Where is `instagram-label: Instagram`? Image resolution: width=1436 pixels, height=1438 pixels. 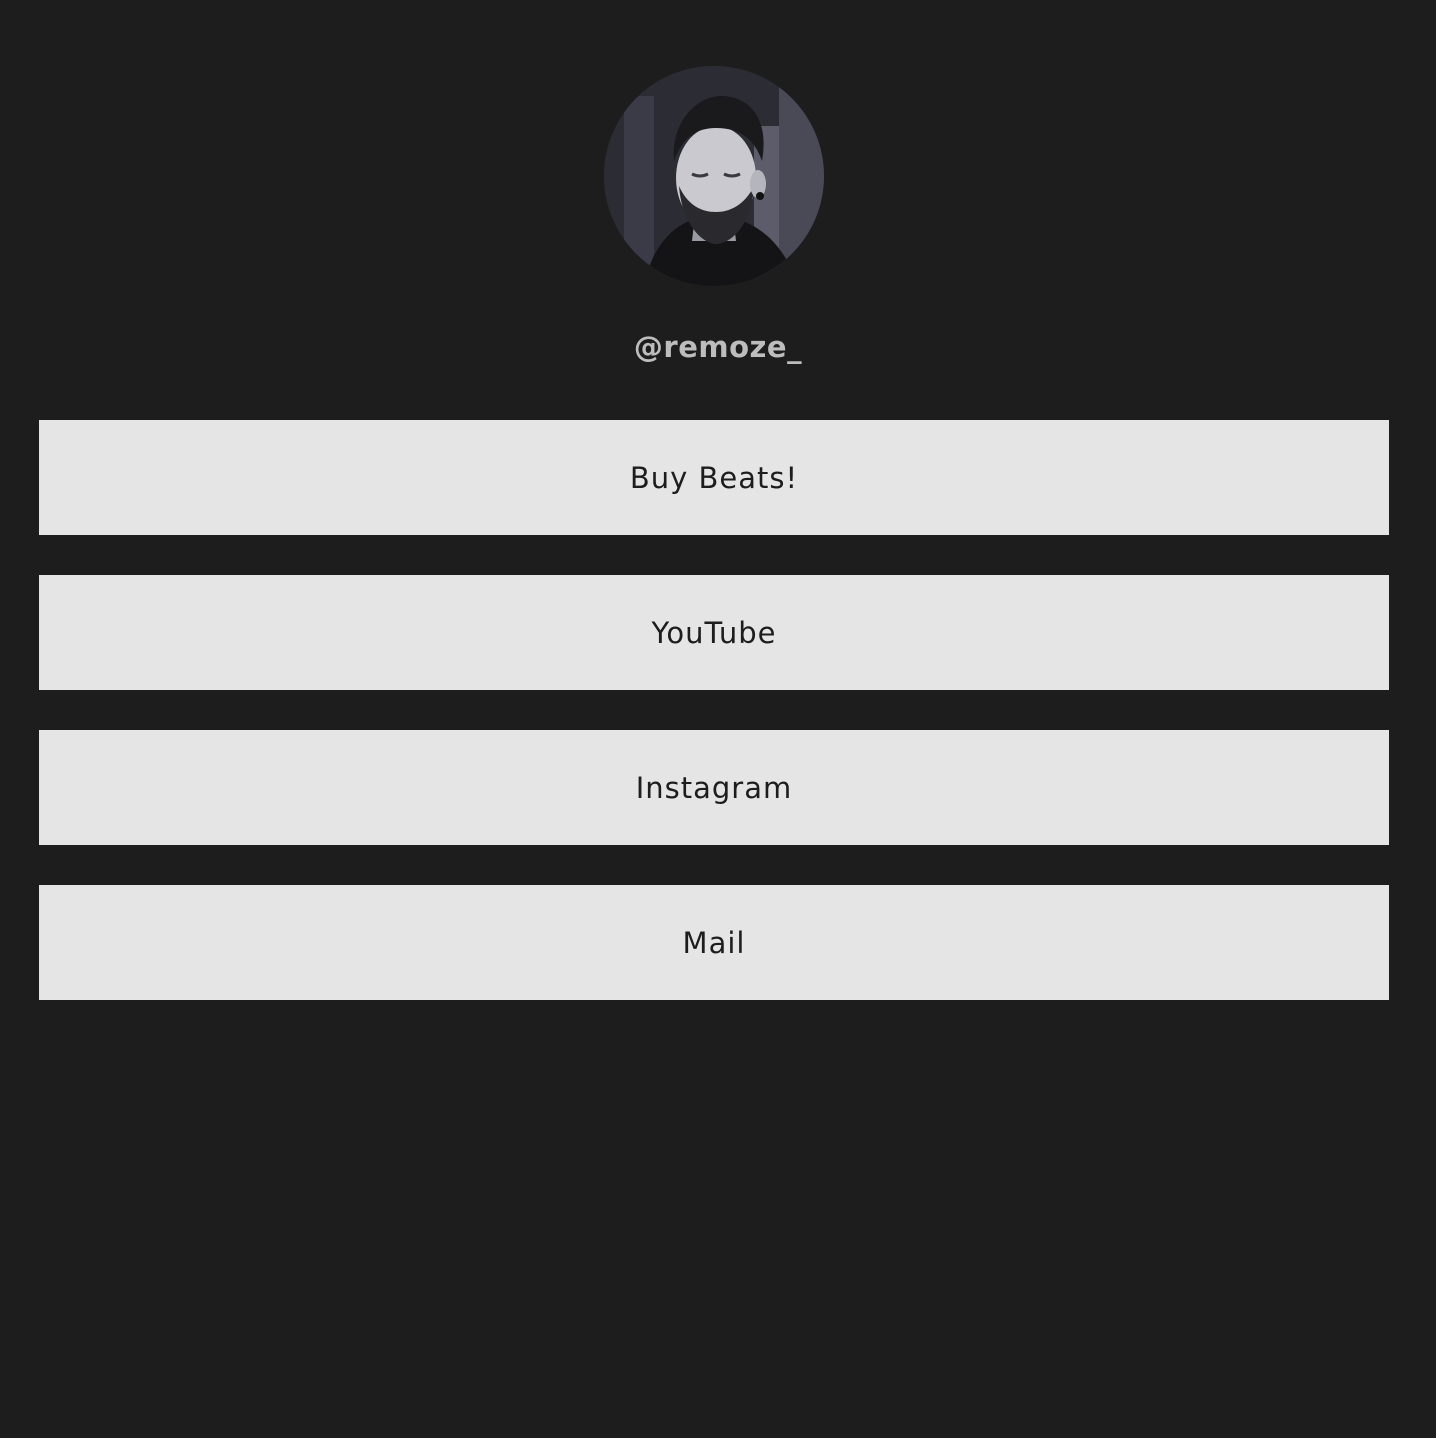
instagram-label: Instagram is located at coordinates (714, 787).